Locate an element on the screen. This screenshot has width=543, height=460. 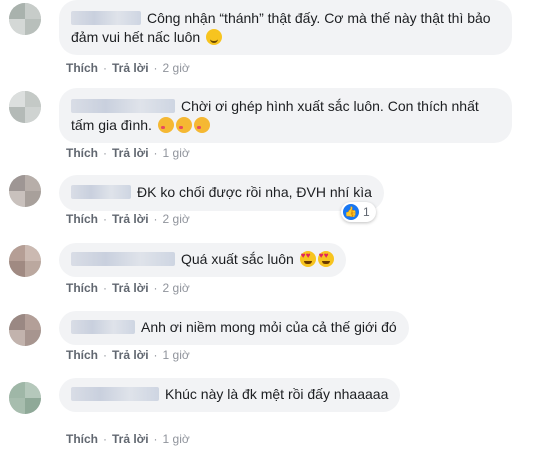
comment-text: Anh ơi niềm mong mỏi của cả thế giới đó is located at coordinates (269, 327).